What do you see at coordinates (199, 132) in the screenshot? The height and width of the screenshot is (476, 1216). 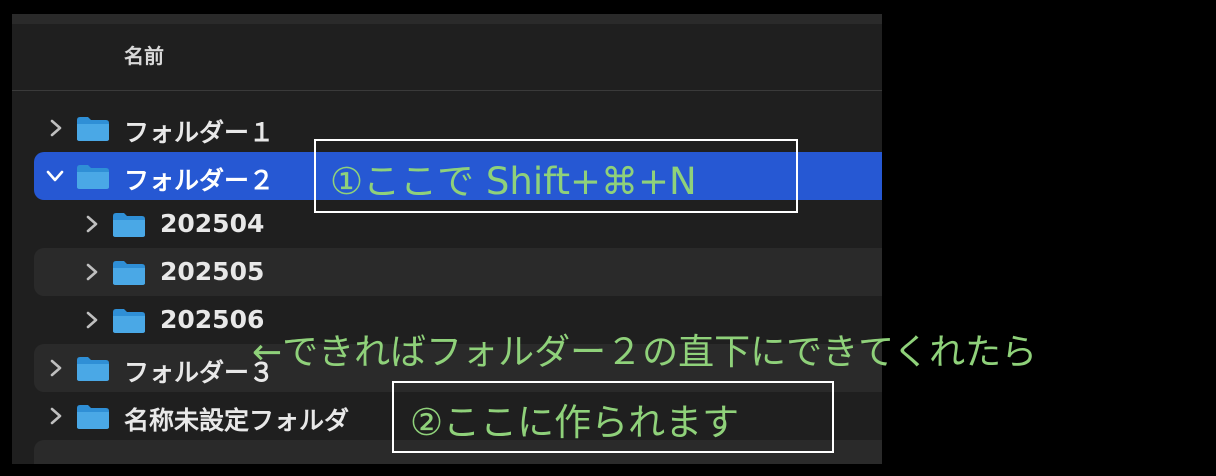 I see `folder-name: フォルダー１` at bounding box center [199, 132].